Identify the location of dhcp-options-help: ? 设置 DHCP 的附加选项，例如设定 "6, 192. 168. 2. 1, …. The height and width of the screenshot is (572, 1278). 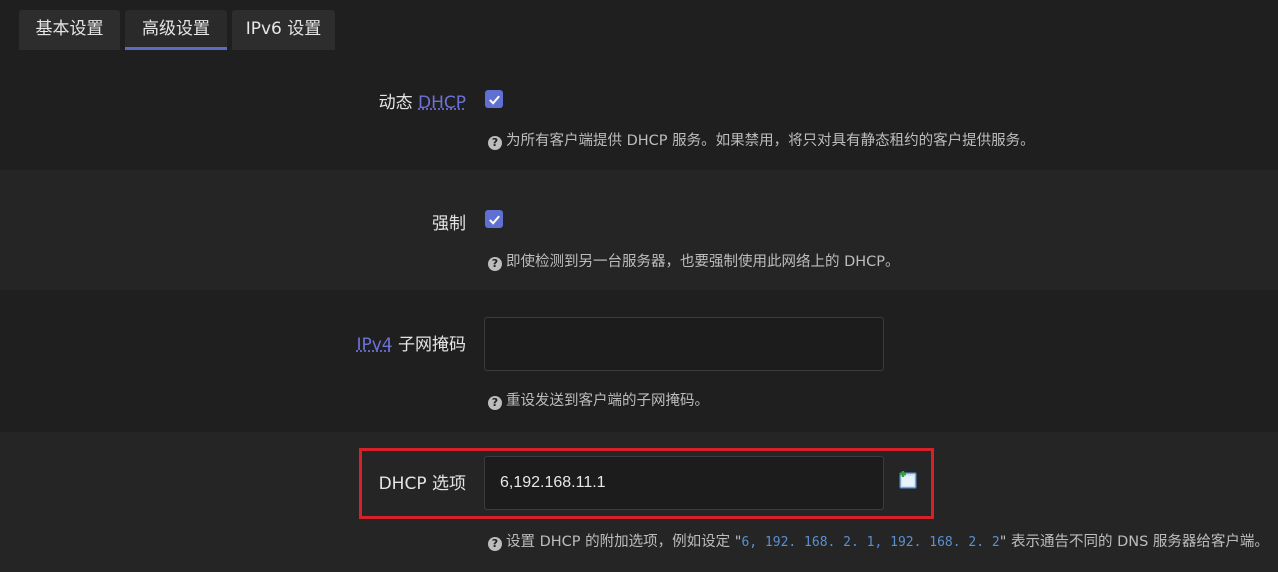
(878, 540).